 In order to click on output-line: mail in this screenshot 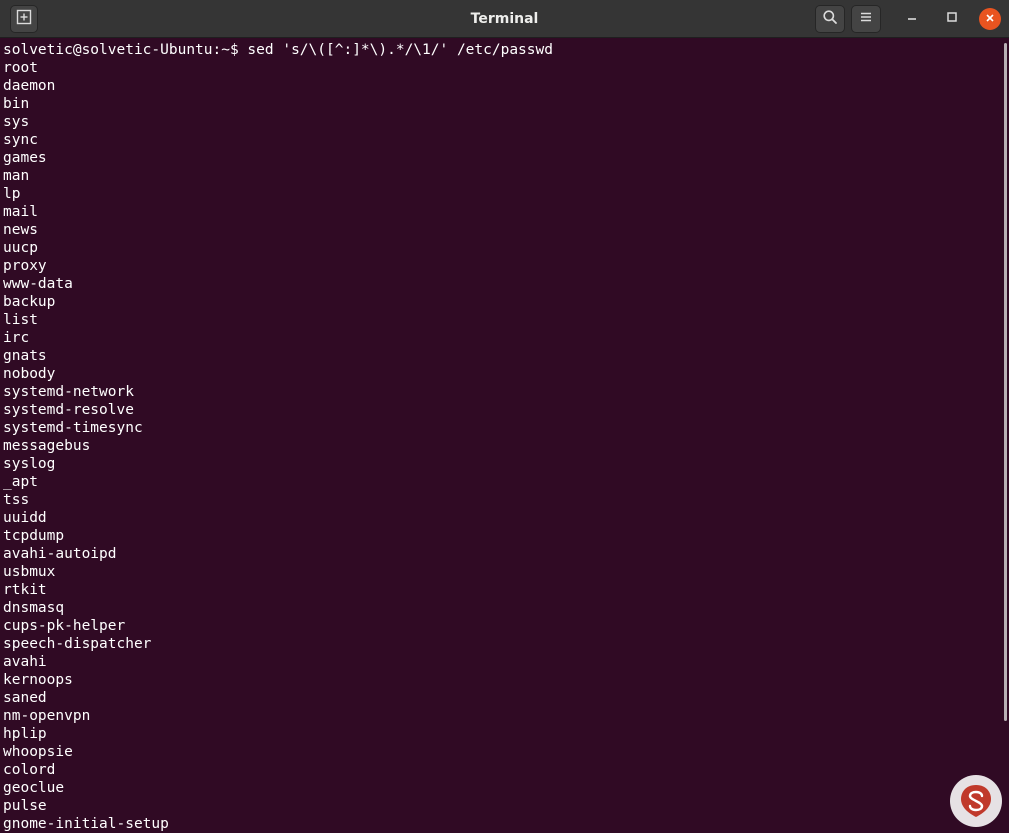, I will do `click(20, 212)`.